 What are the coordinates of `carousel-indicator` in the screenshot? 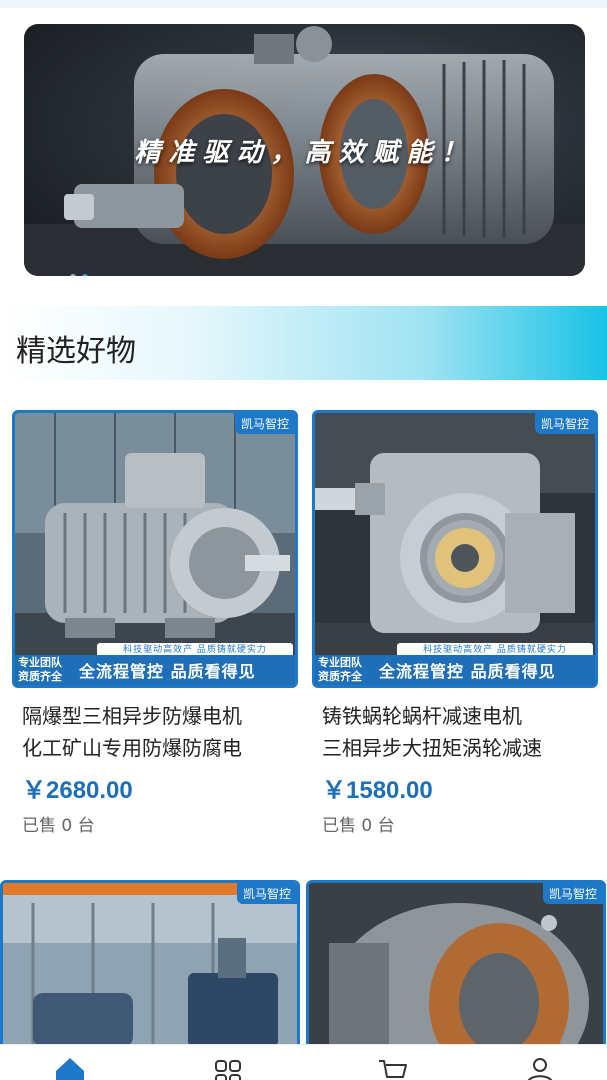 It's located at (79, 275).